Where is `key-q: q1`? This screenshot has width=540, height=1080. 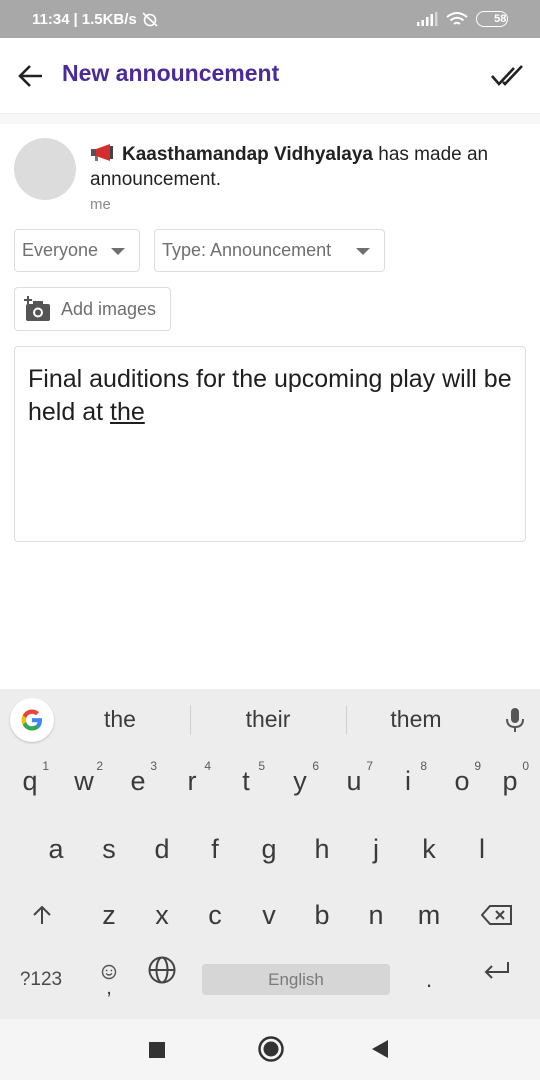 key-q: q1 is located at coordinates (30, 781).